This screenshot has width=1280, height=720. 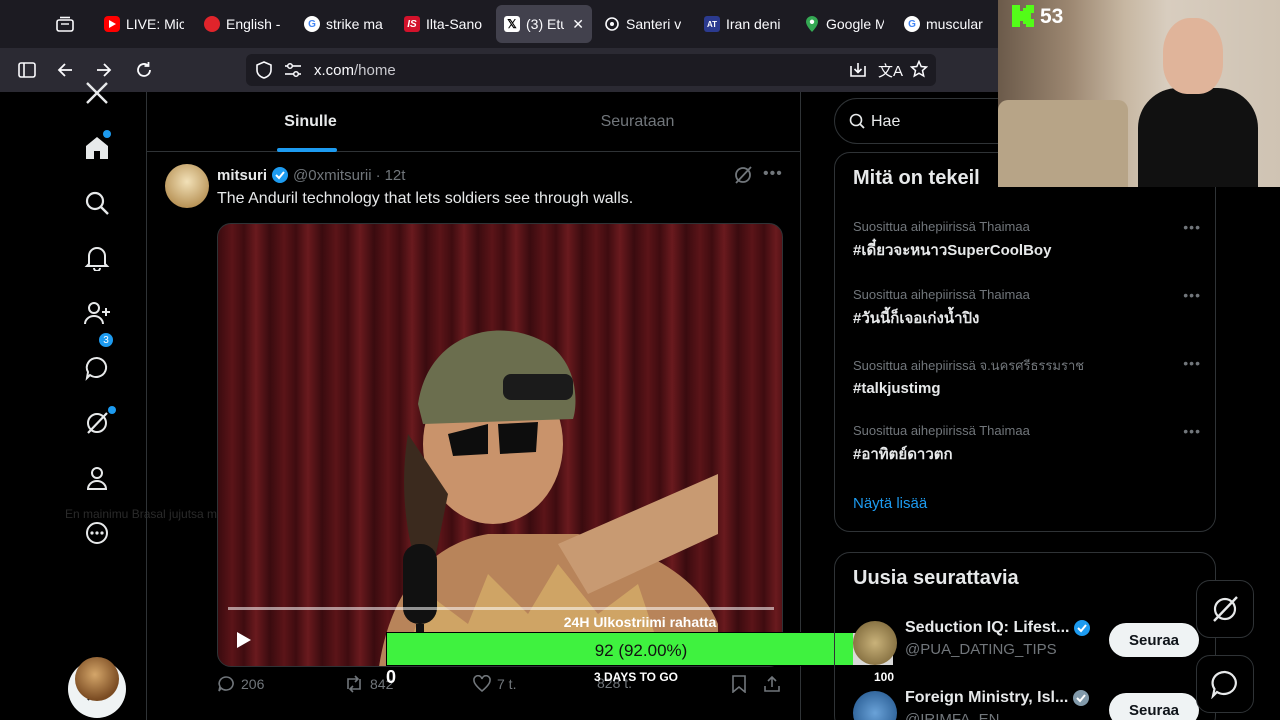 I want to click on tweet-header: mitsuri @0xmitsurii · 12t, so click(x=311, y=175).